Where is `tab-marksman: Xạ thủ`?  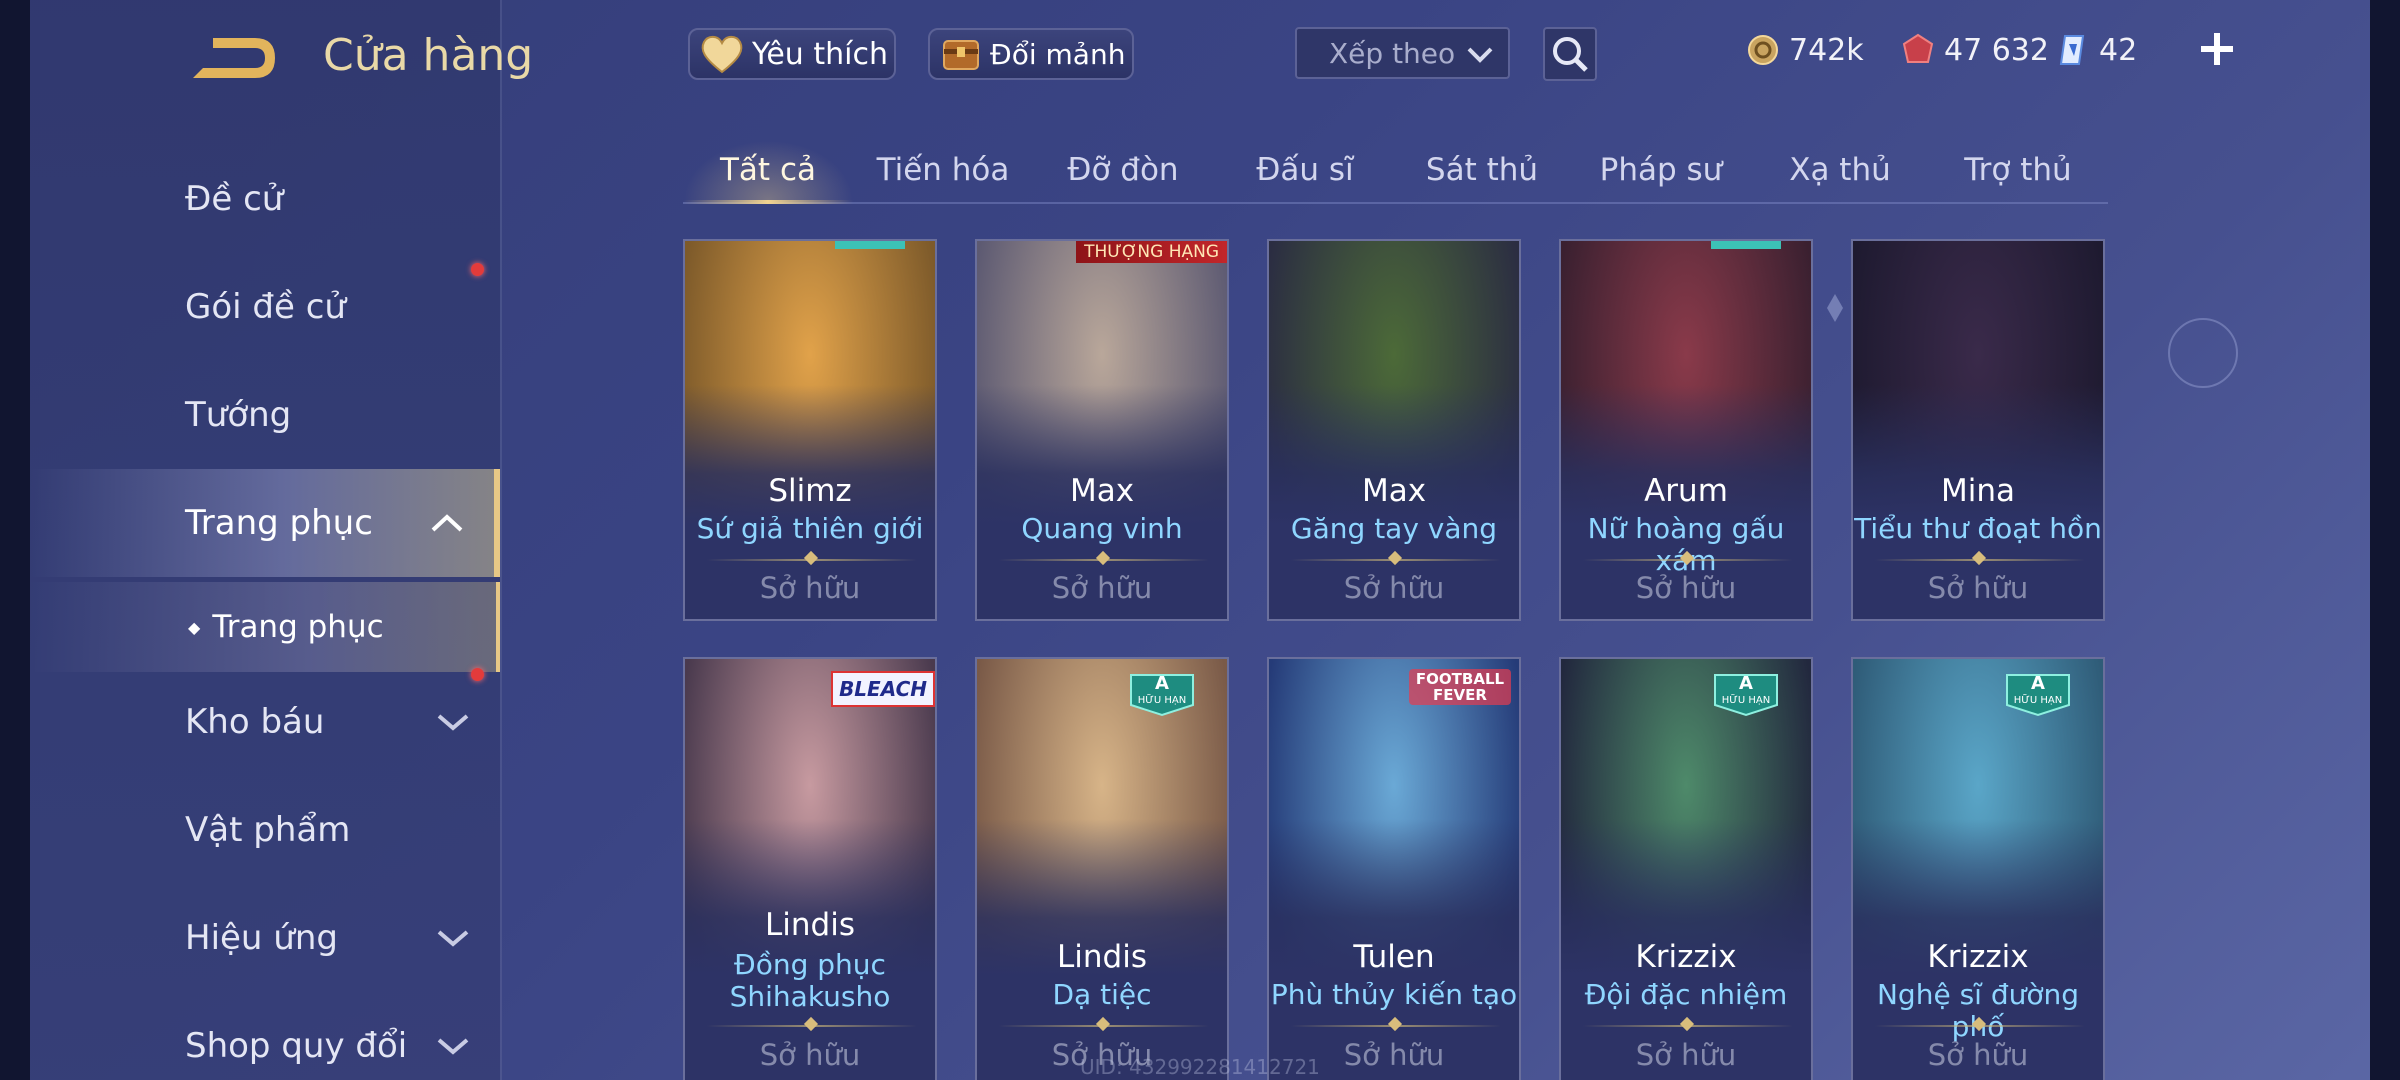
tab-marksman: Xạ thủ is located at coordinates (1840, 170).